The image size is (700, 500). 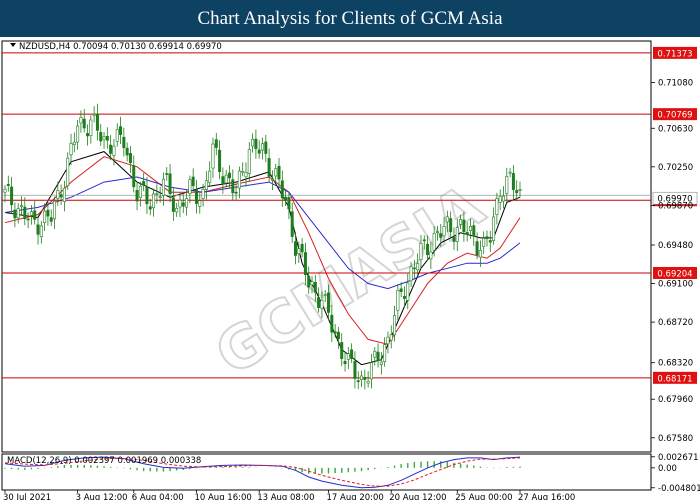 I want to click on price-tick-label-10: 0.67580, so click(x=675, y=439).